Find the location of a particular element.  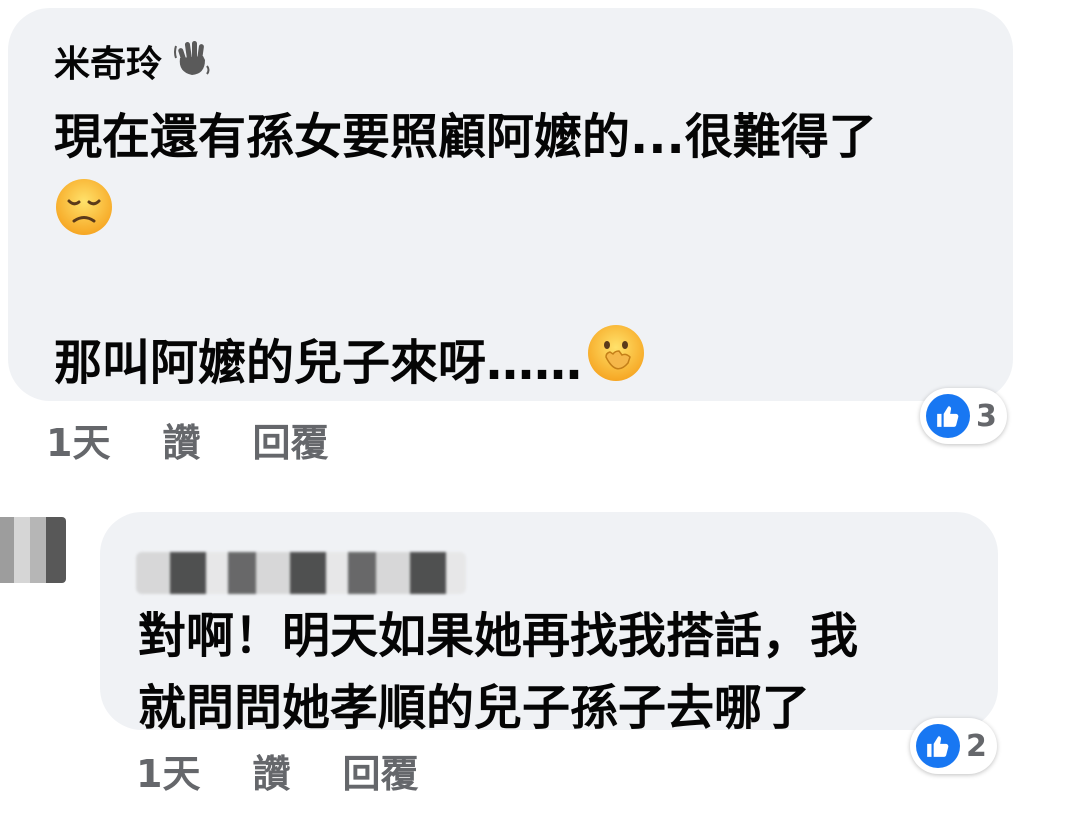

face-with-hand-over-mouth-emoji is located at coordinates (616, 363).